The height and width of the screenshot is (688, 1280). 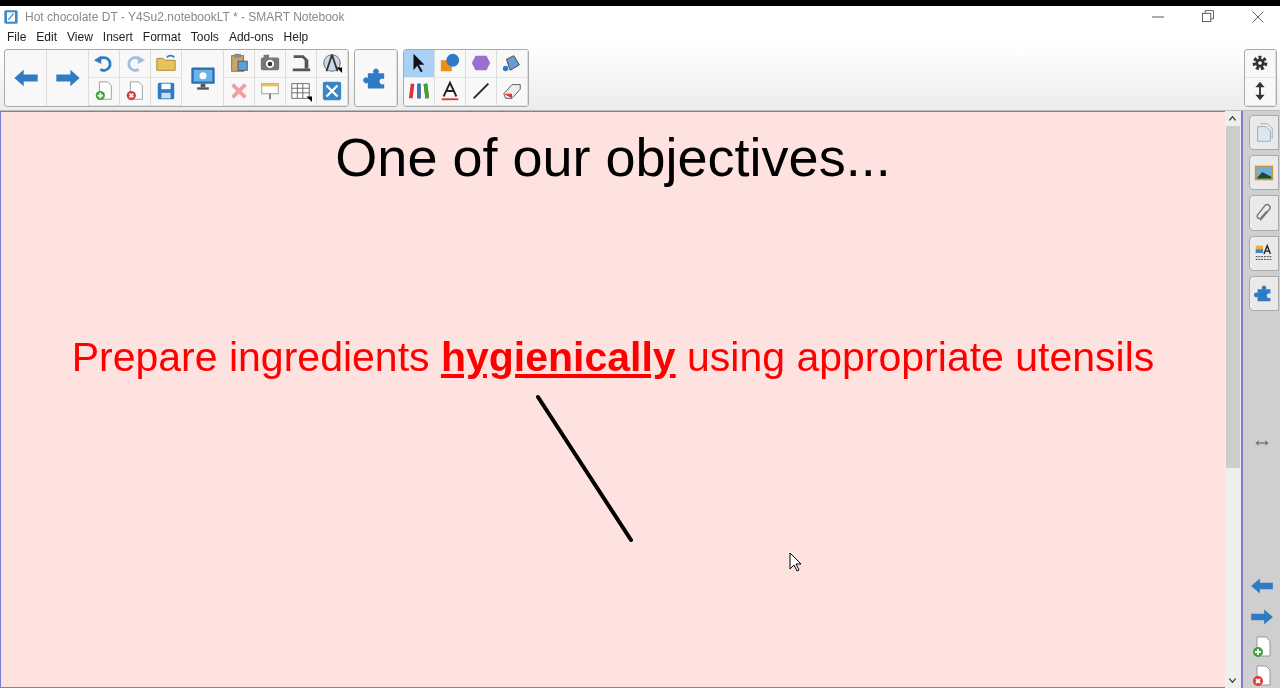 What do you see at coordinates (166, 63) in the screenshot?
I see `folder-icon` at bounding box center [166, 63].